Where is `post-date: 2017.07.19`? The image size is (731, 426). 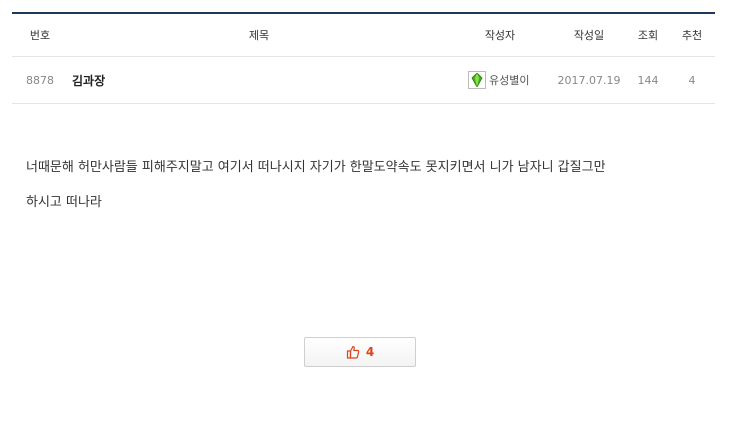
post-date: 2017.07.19 is located at coordinates (589, 80).